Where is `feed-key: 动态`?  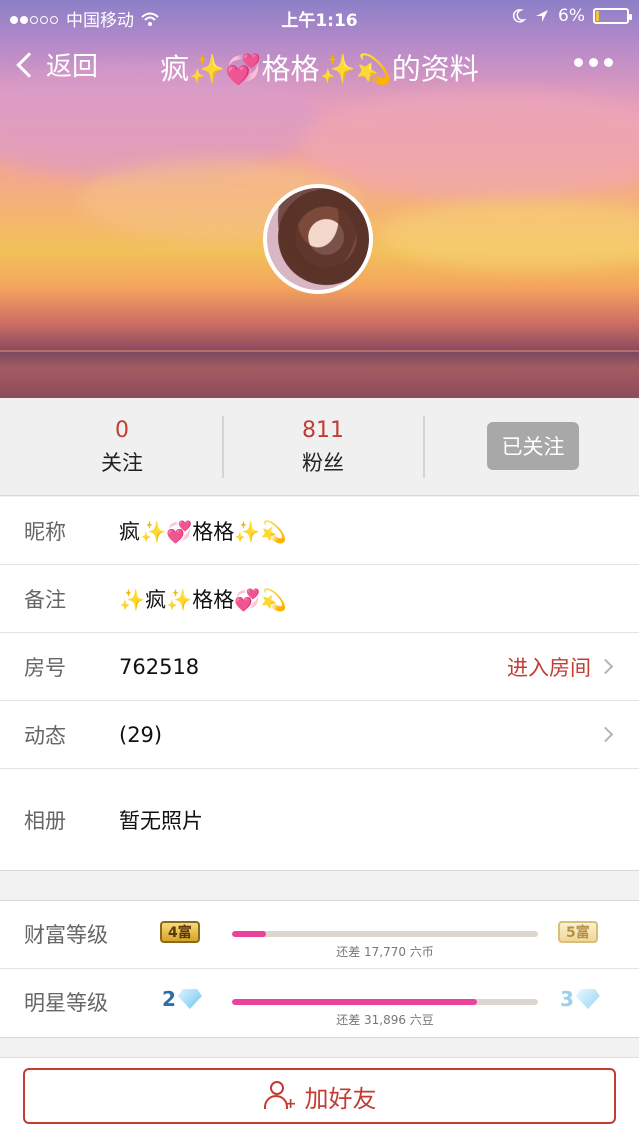
feed-key: 动态 is located at coordinates (45, 735).